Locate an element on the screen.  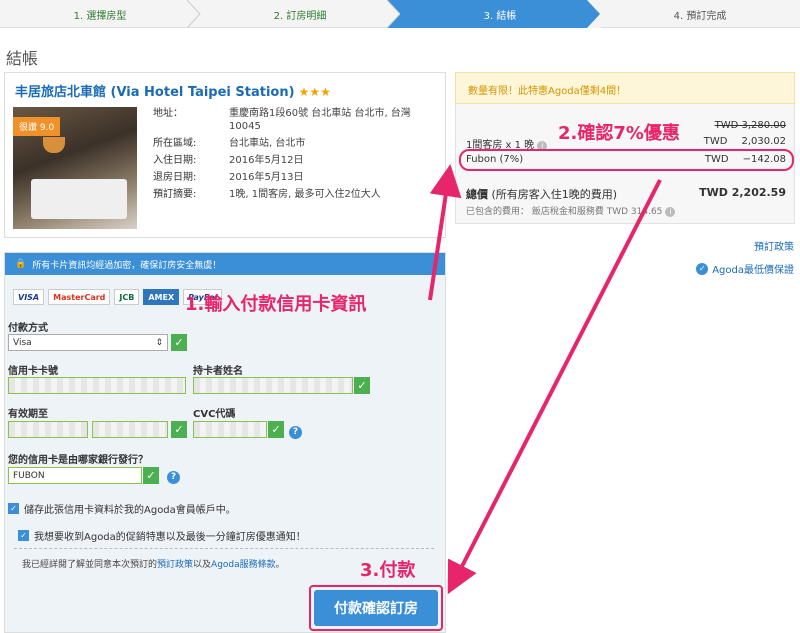
secure-text: 所有卡片資訊均經過加密，確保訂房安全無虞！ is located at coordinates (127, 265).